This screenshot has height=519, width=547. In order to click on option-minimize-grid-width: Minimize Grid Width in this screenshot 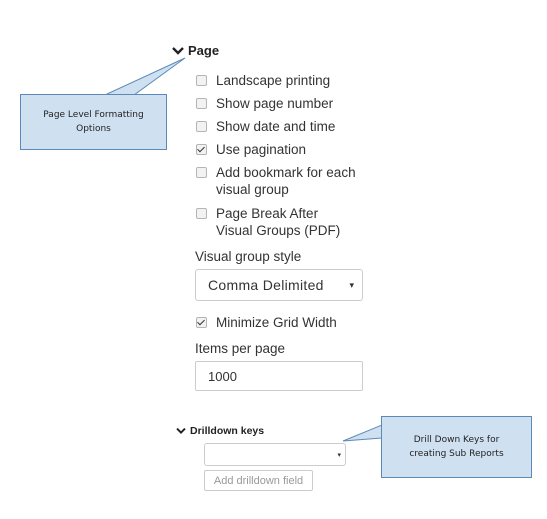, I will do `click(281, 322)`.